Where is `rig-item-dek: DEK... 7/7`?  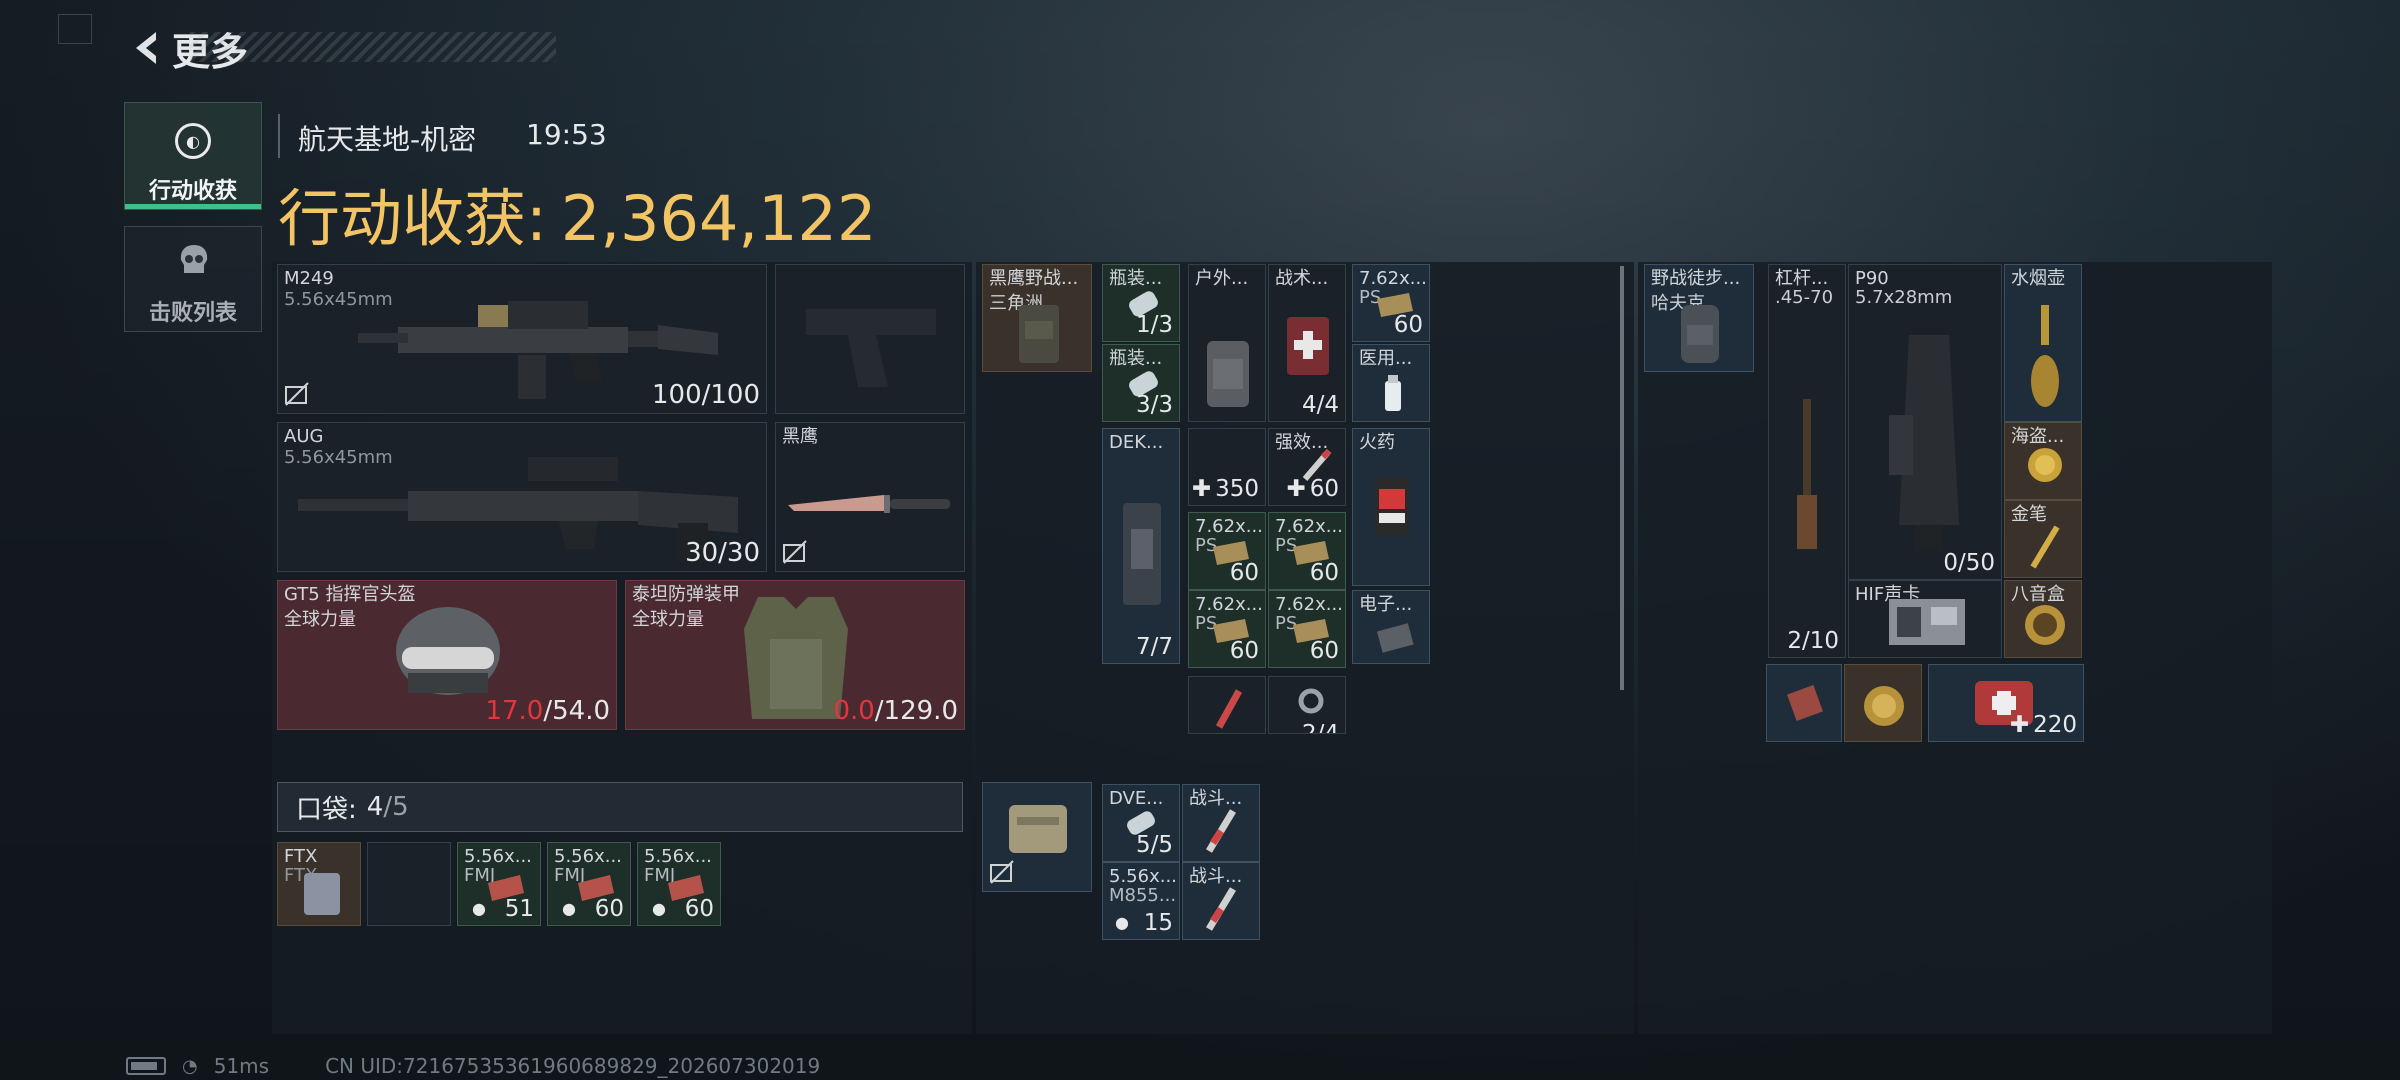
rig-item-dek: DEK... 7/7 is located at coordinates (1141, 546).